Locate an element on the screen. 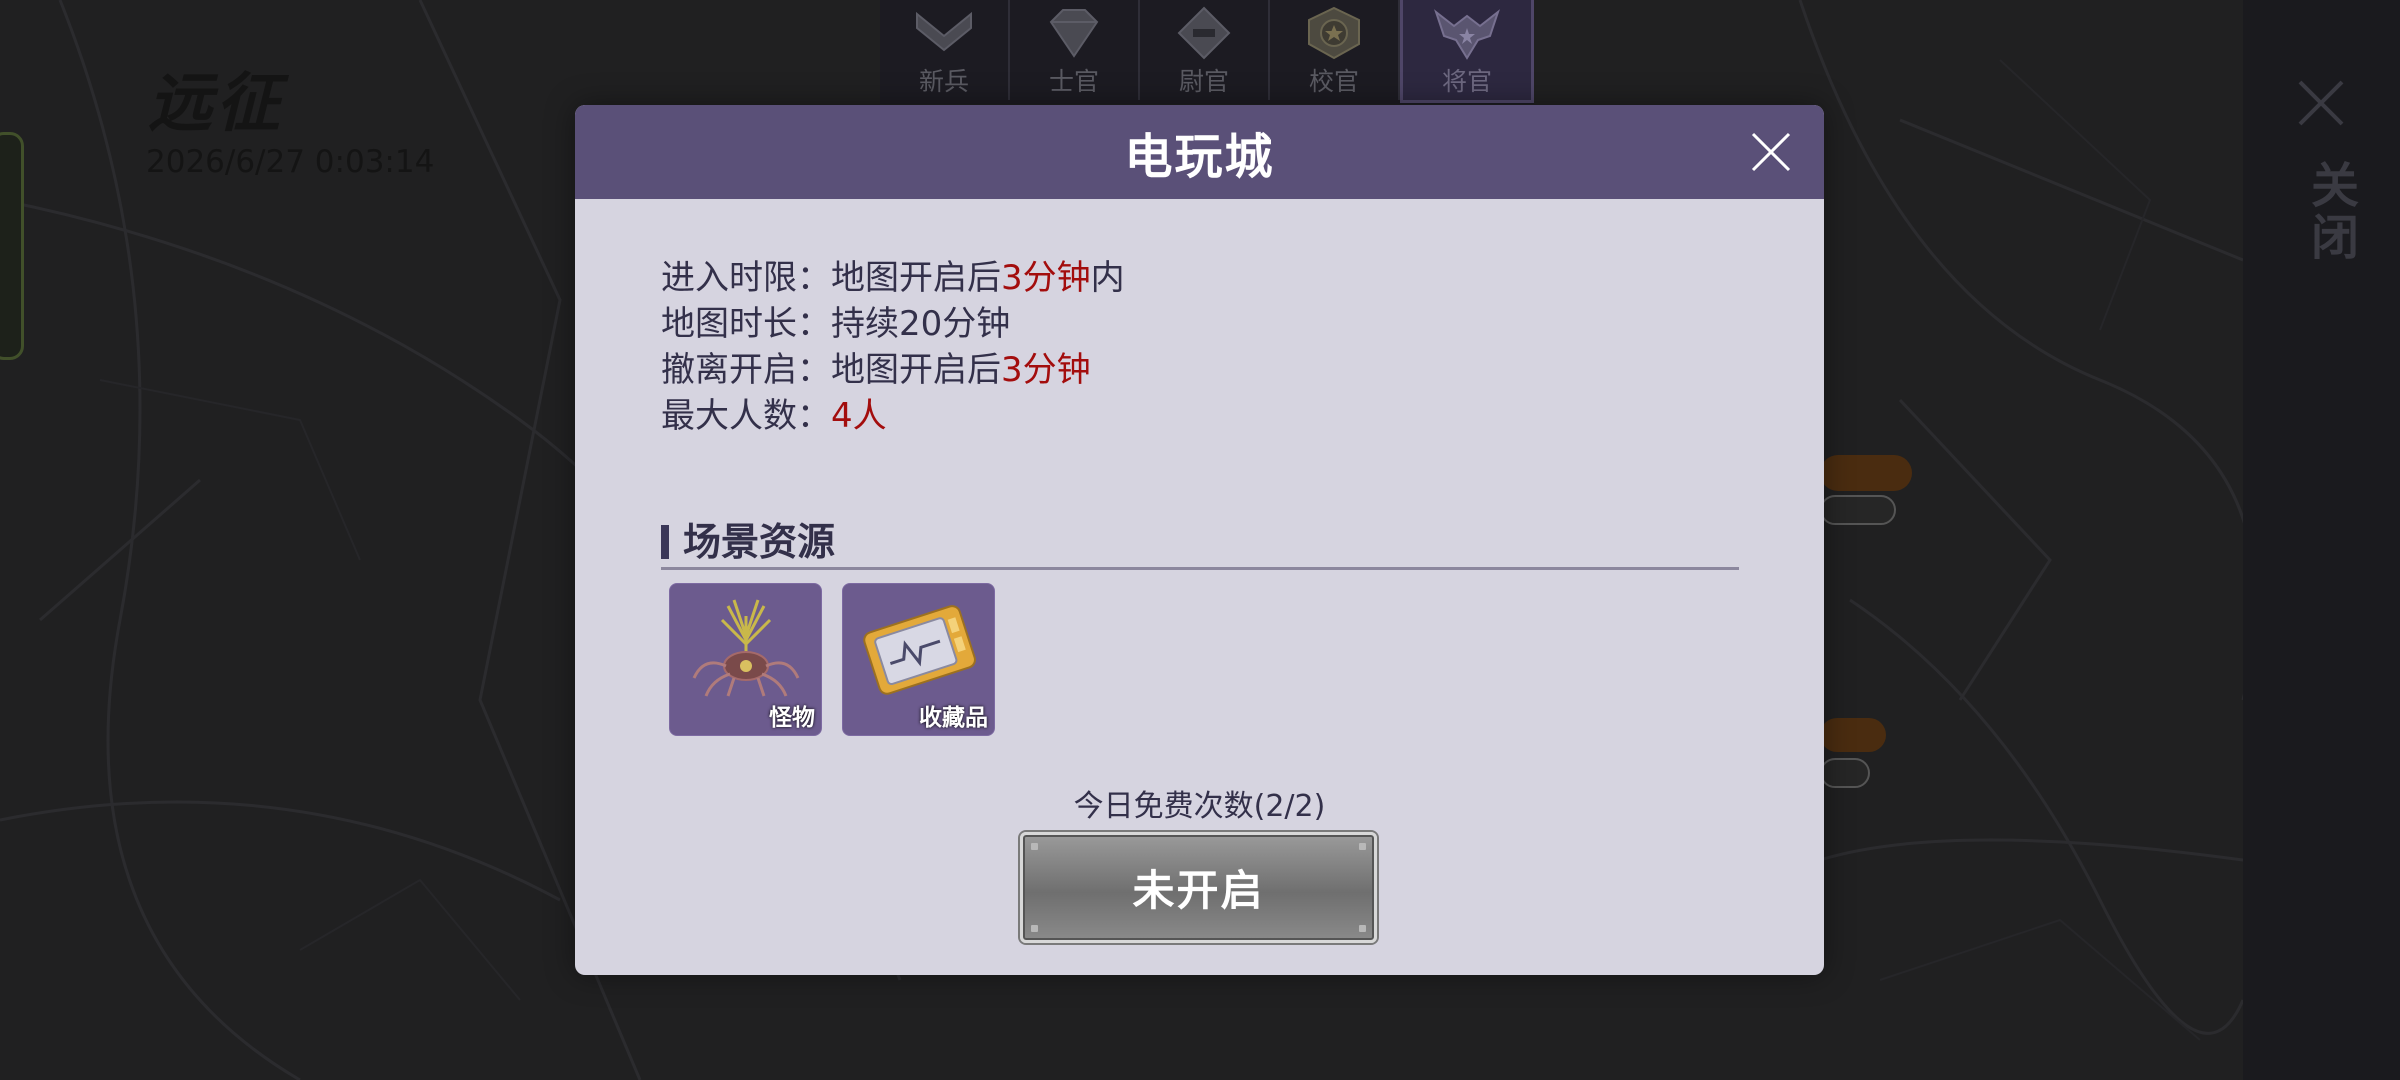 The height and width of the screenshot is (1080, 2400). info-row-extraction-open: 撤离开启：地图开启后3分钟 is located at coordinates (876, 370).